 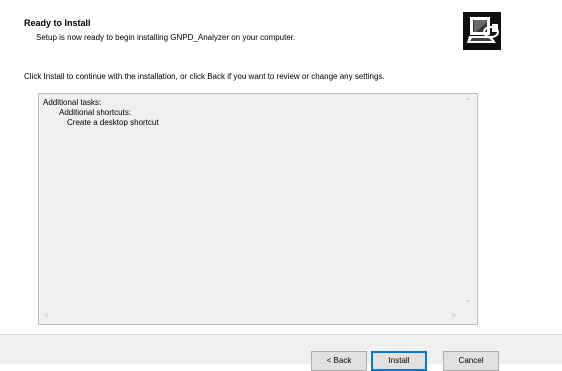 I want to click on scroll-up-icon: ⌃, so click(x=468, y=102).